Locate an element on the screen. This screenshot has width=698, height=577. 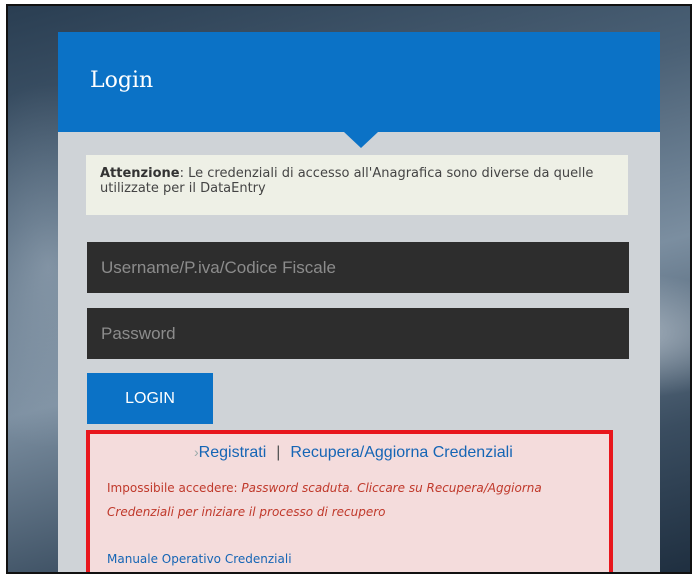
username-placeholder: Username/P.iva/Codice Fiscale is located at coordinates (218, 267).